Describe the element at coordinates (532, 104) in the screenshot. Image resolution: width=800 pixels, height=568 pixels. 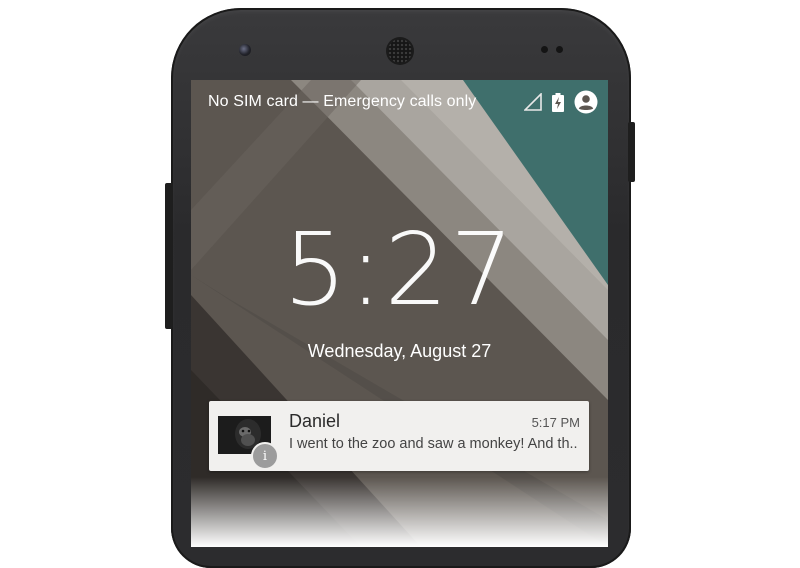
I see `no-signal-icon` at that location.